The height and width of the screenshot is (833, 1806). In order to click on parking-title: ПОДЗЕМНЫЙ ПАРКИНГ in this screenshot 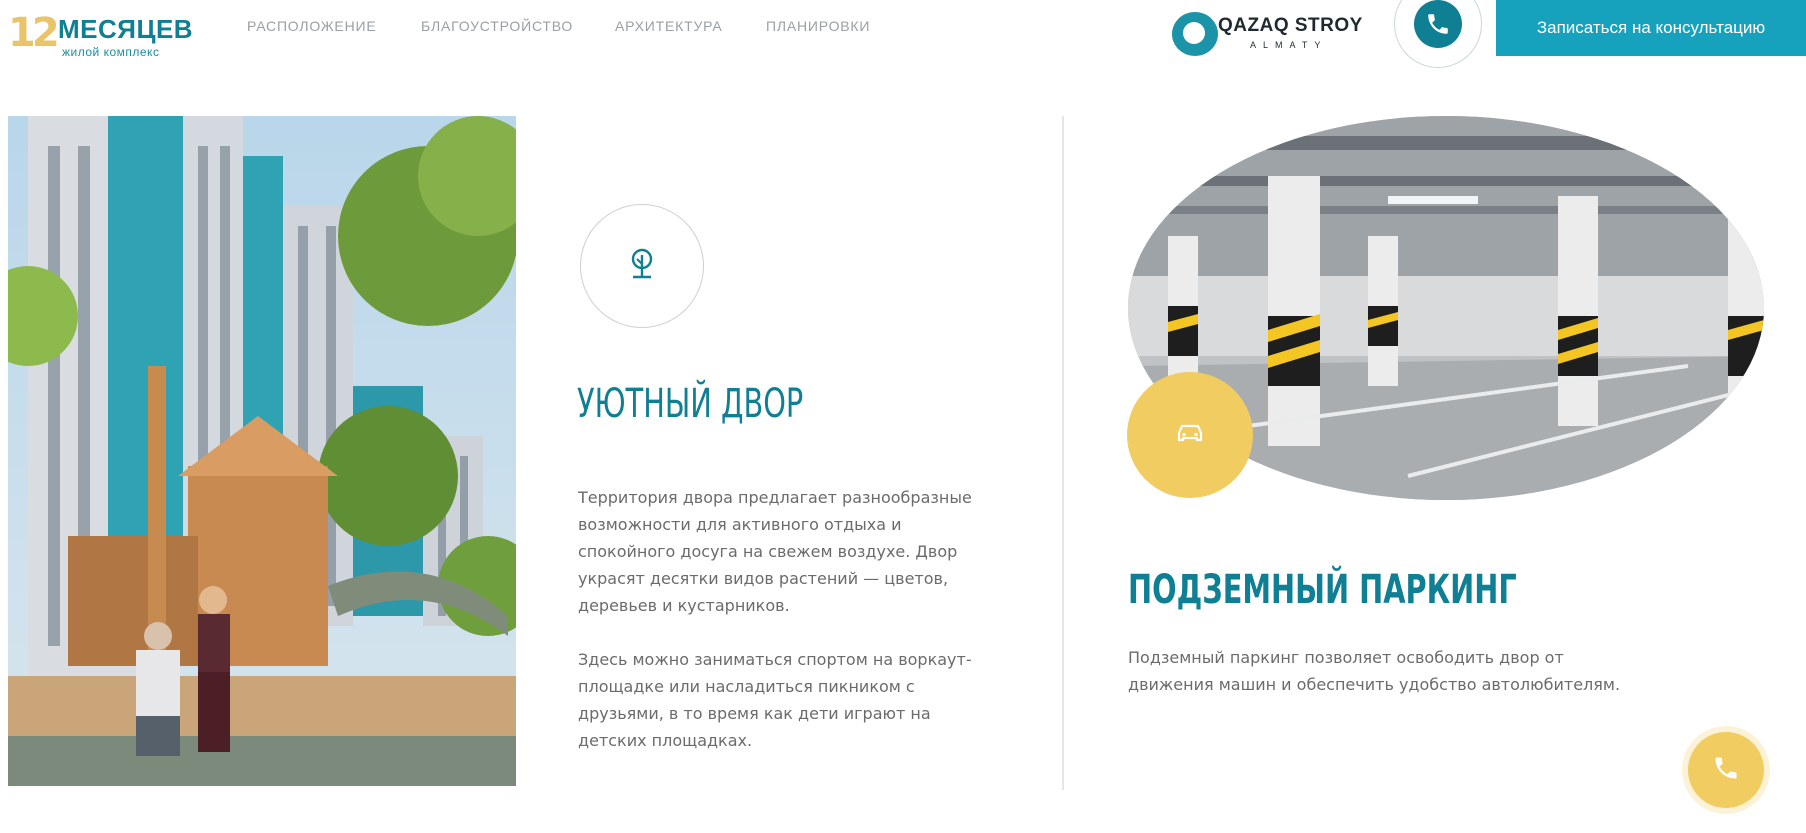, I will do `click(1322, 590)`.